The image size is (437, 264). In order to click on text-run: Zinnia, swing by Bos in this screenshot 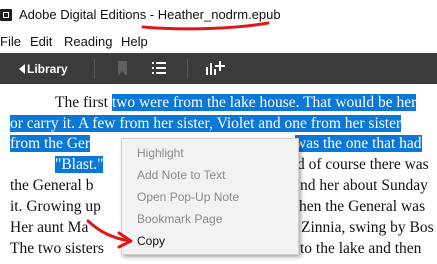, I will do `click(367, 227)`.